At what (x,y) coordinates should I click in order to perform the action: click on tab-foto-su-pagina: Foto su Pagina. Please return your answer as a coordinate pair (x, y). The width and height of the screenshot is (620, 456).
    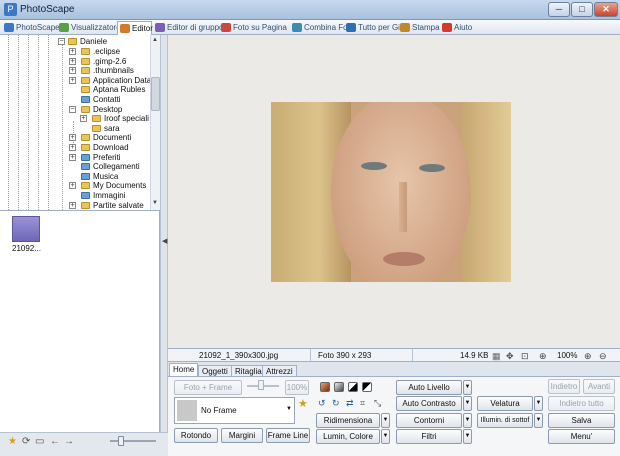
    Looking at the image, I should click on (254, 28).